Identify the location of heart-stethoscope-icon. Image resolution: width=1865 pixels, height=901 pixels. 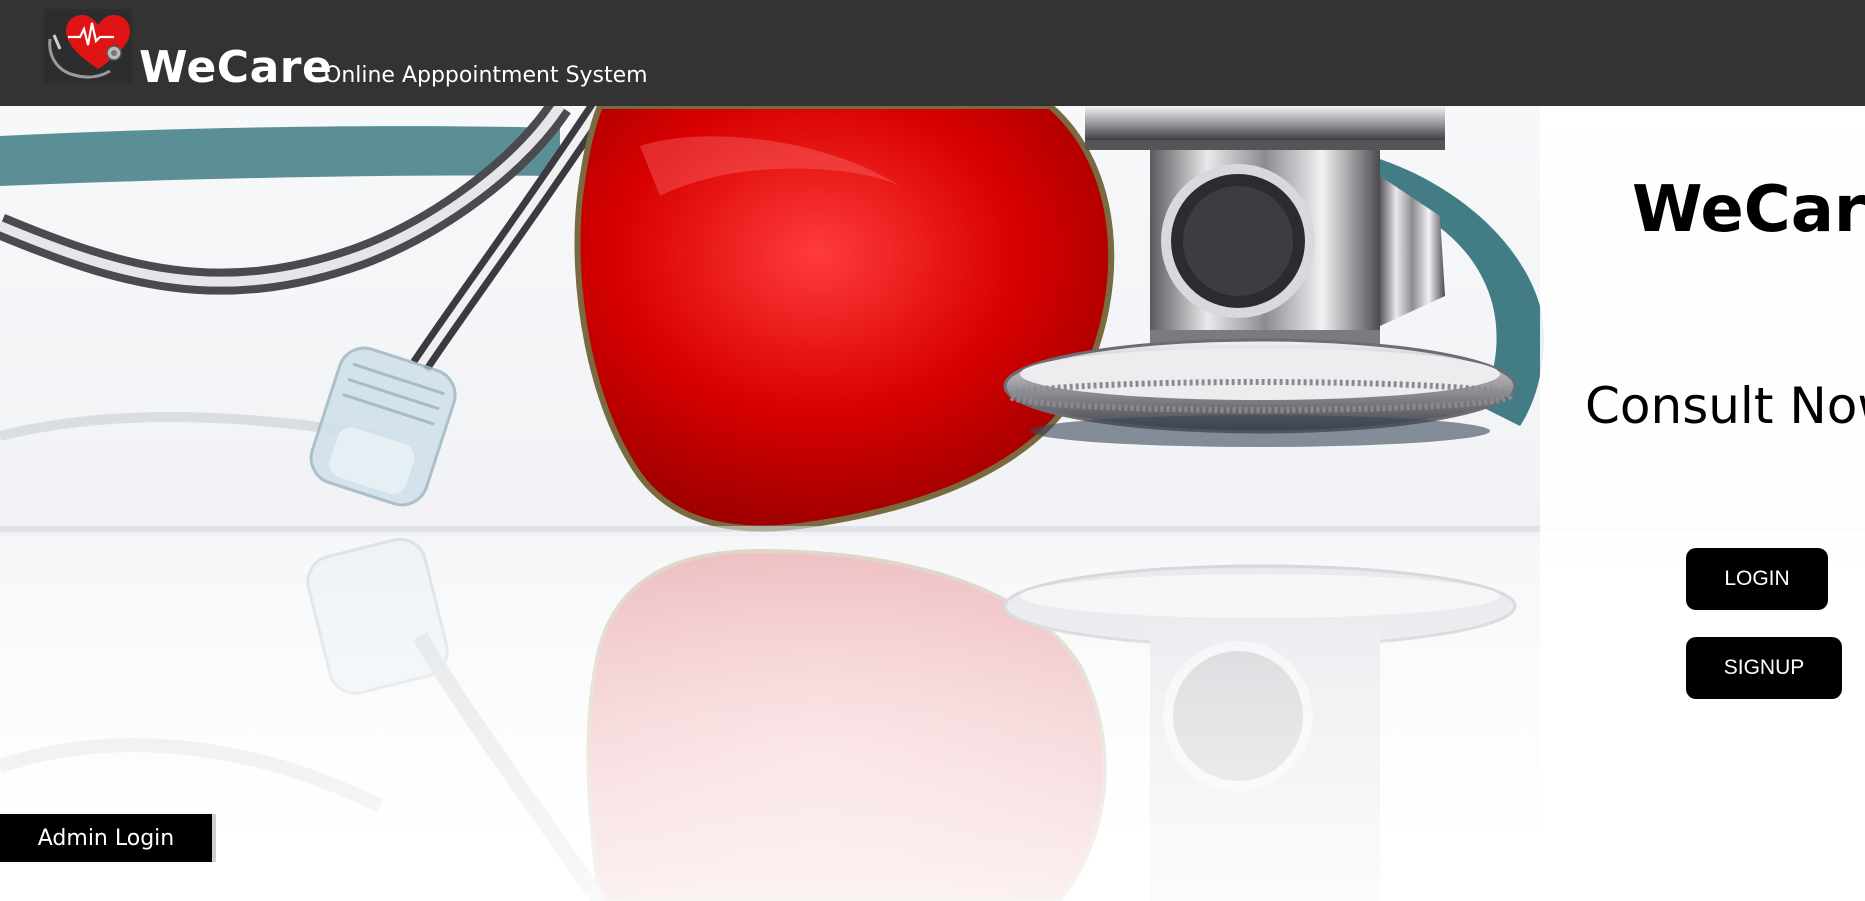
(88, 46).